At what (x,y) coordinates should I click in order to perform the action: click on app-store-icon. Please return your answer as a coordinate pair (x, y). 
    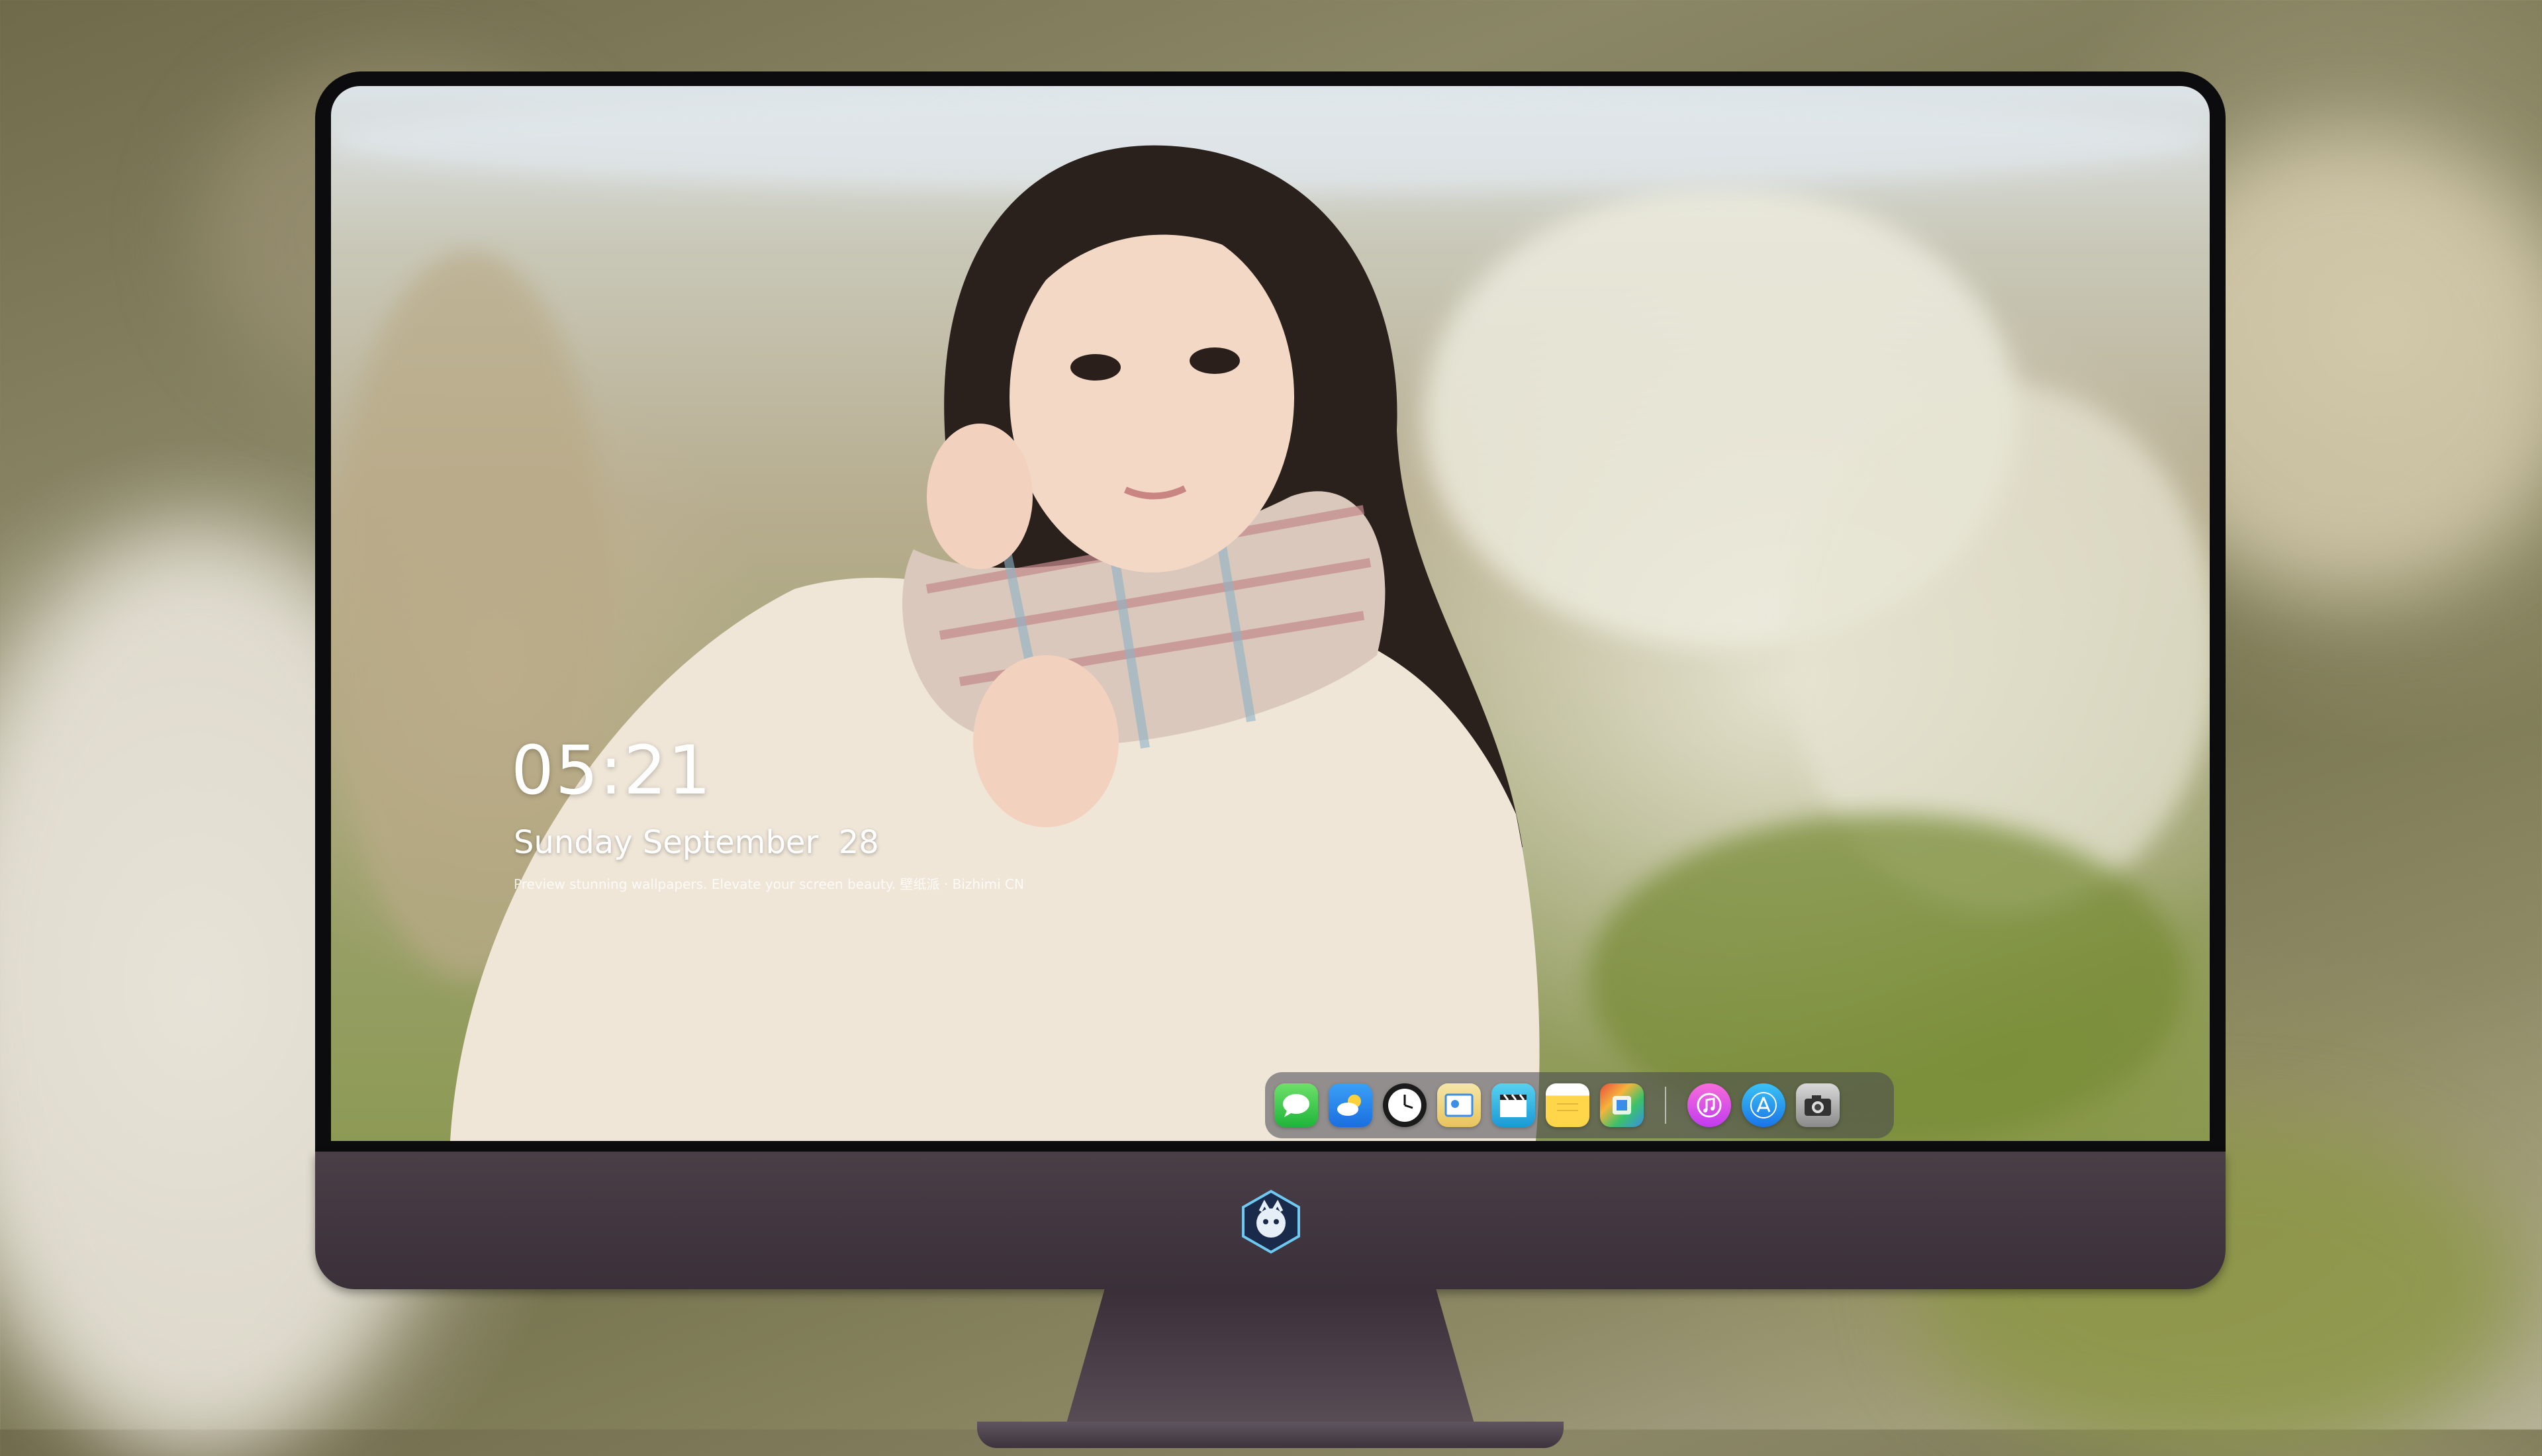
    Looking at the image, I should click on (1763, 1105).